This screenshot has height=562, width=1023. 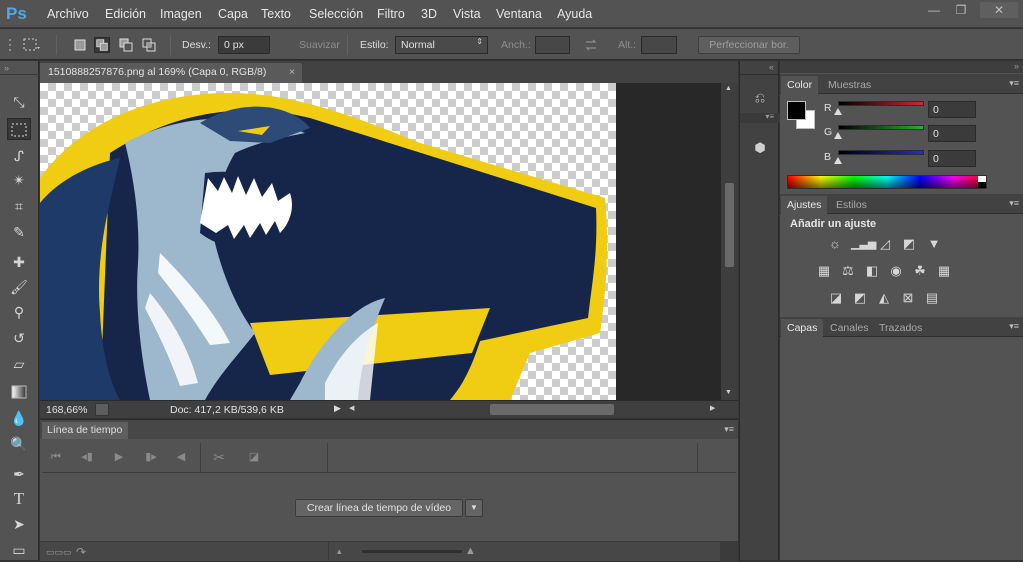 I want to click on status-menu-icon, so click(x=102, y=409).